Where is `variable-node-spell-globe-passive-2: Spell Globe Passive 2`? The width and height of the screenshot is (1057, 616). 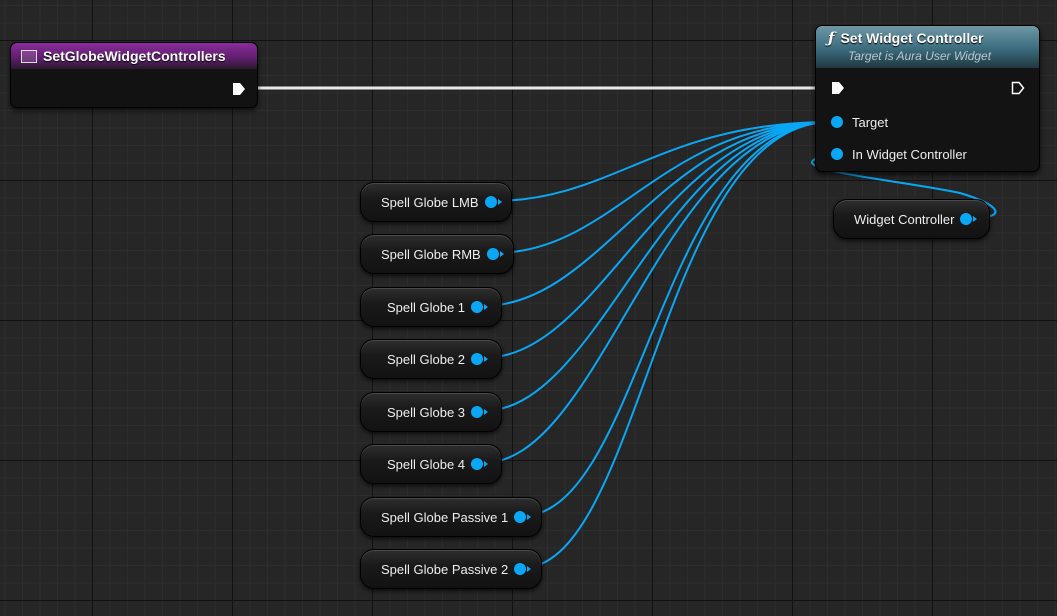
variable-node-spell-globe-passive-2: Spell Globe Passive 2 is located at coordinates (451, 569).